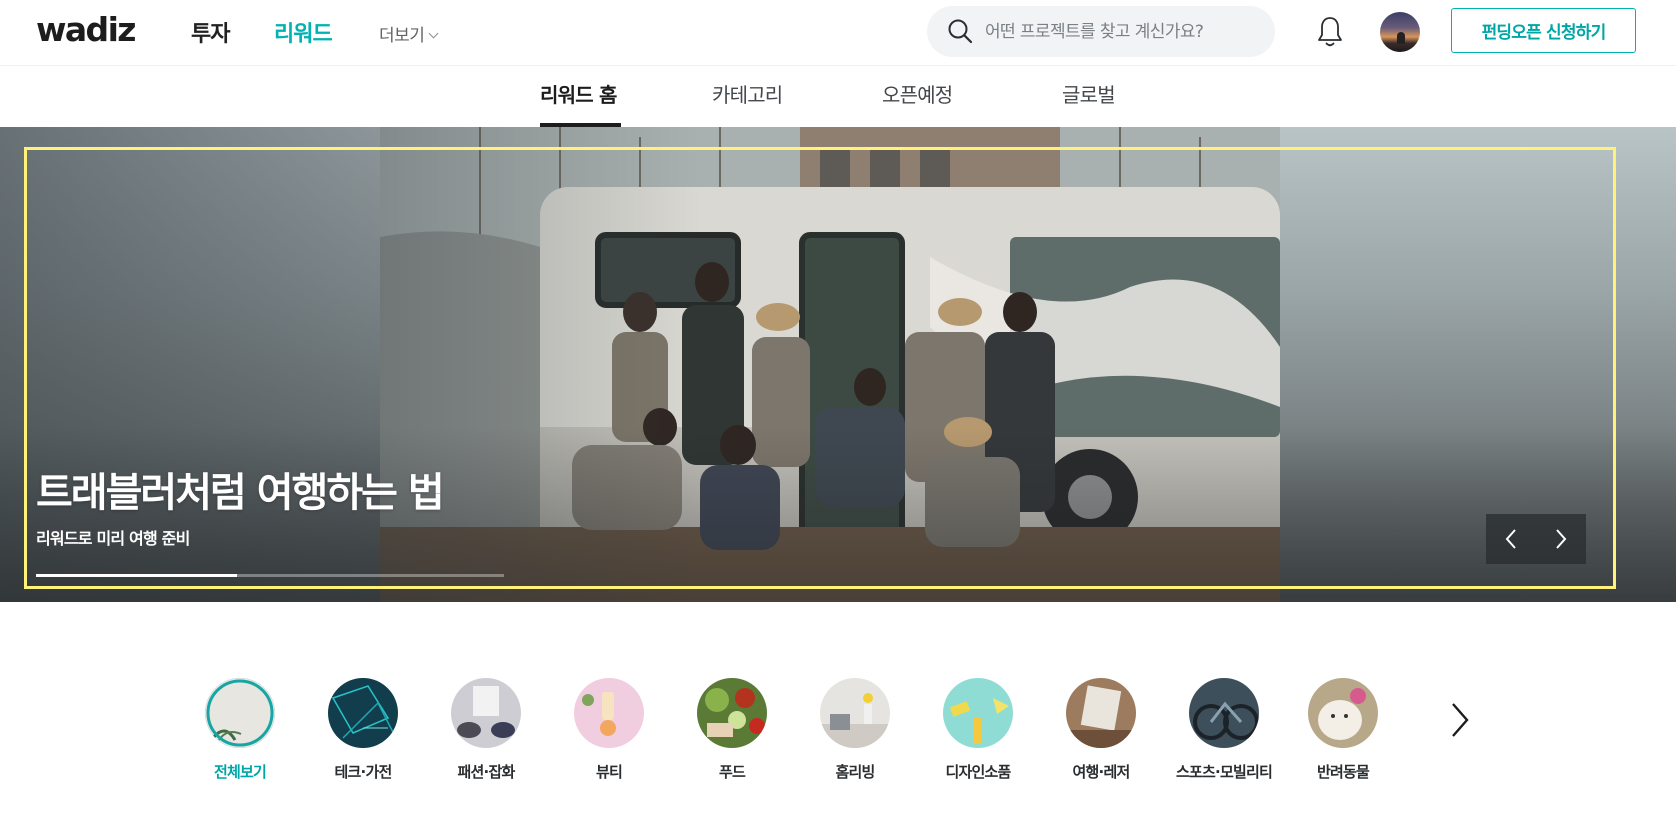  Describe the element at coordinates (978, 772) in the screenshot. I see `category-label: 디자인소품` at that location.